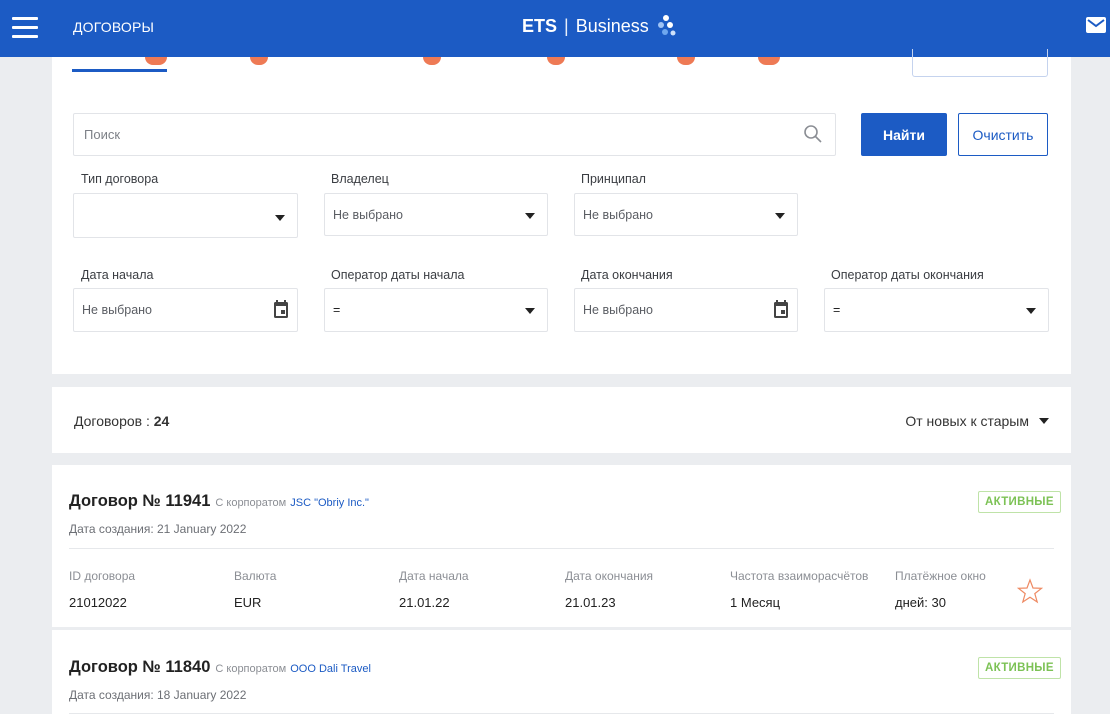 Image resolution: width=1110 pixels, height=714 pixels. What do you see at coordinates (117, 275) in the screenshot?
I see `start-date-label: Дата начала` at bounding box center [117, 275].